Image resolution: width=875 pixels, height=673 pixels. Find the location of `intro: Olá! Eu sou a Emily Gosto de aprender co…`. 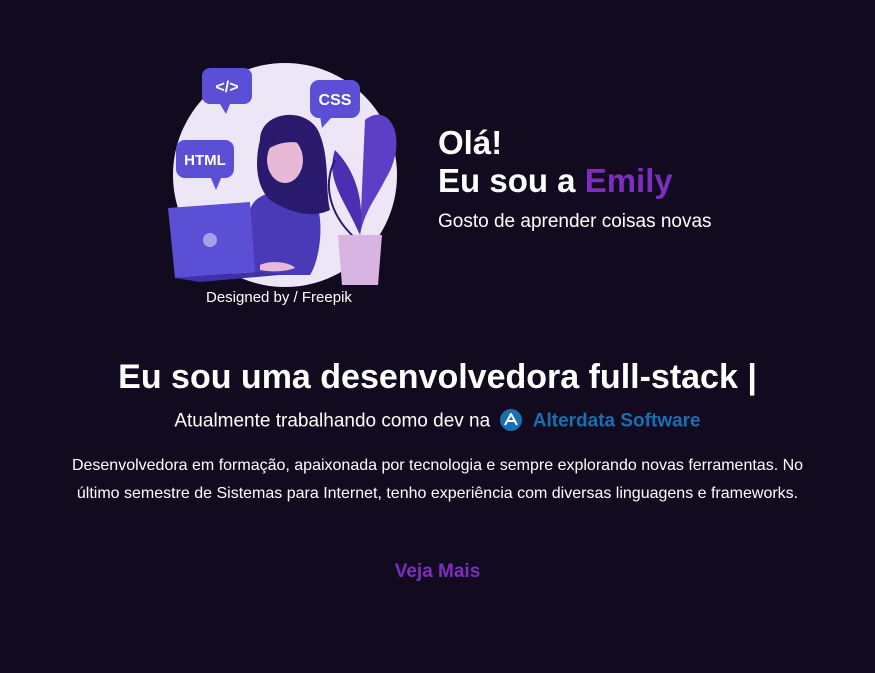

intro: Olá! Eu sou a Emily Gosto de aprender co… is located at coordinates (575, 179).